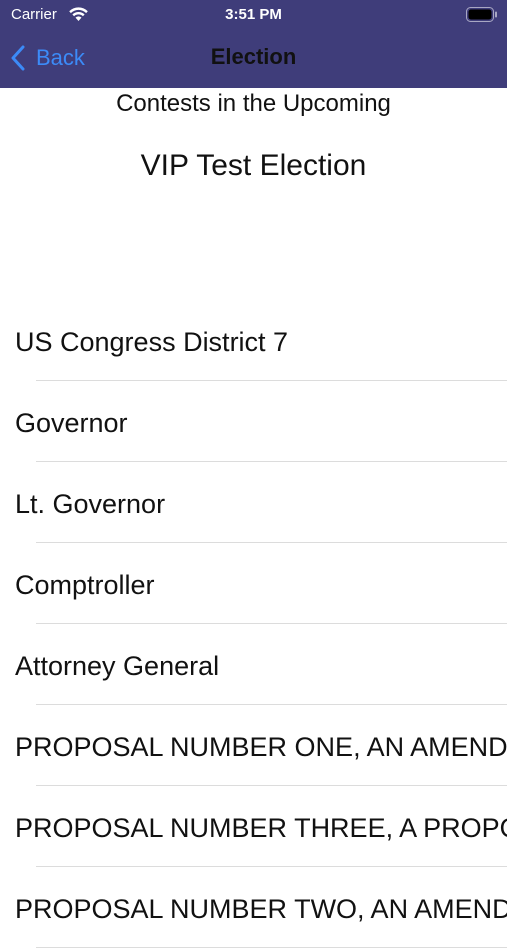 The image size is (507, 948). I want to click on contests-heading: Contests in the Upcoming, so click(253, 103).